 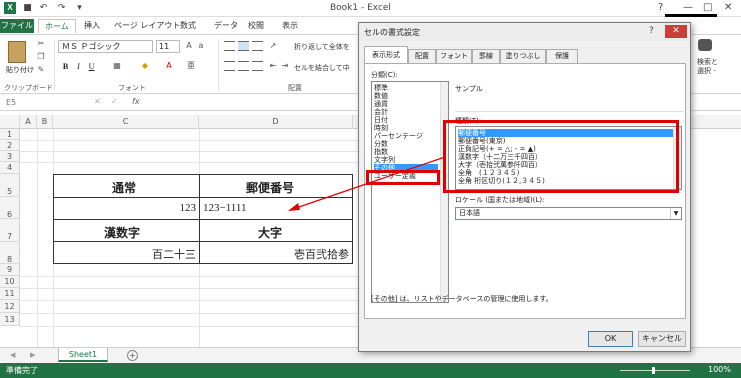 What do you see at coordinates (10, 145) in the screenshot?
I see `row-header: 2` at bounding box center [10, 145].